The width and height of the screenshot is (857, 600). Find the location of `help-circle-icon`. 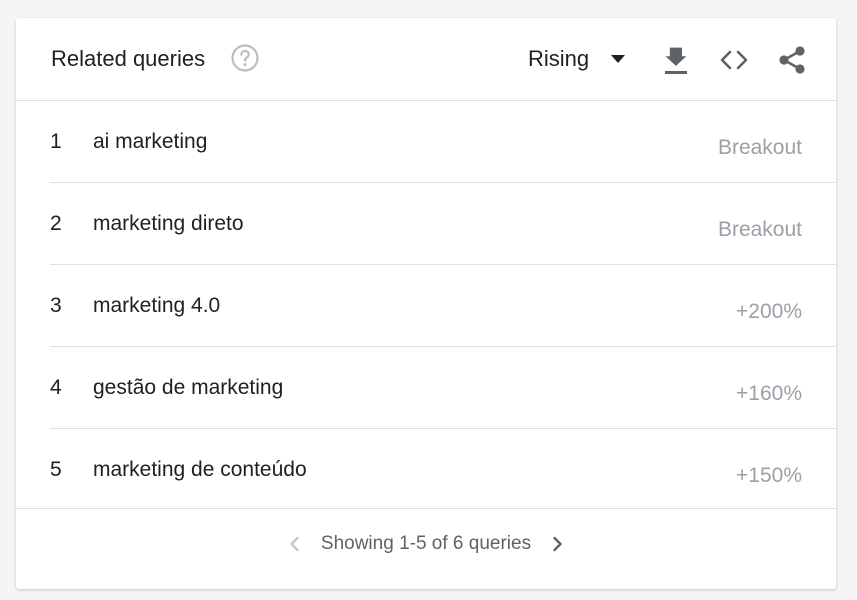

help-circle-icon is located at coordinates (245, 58).